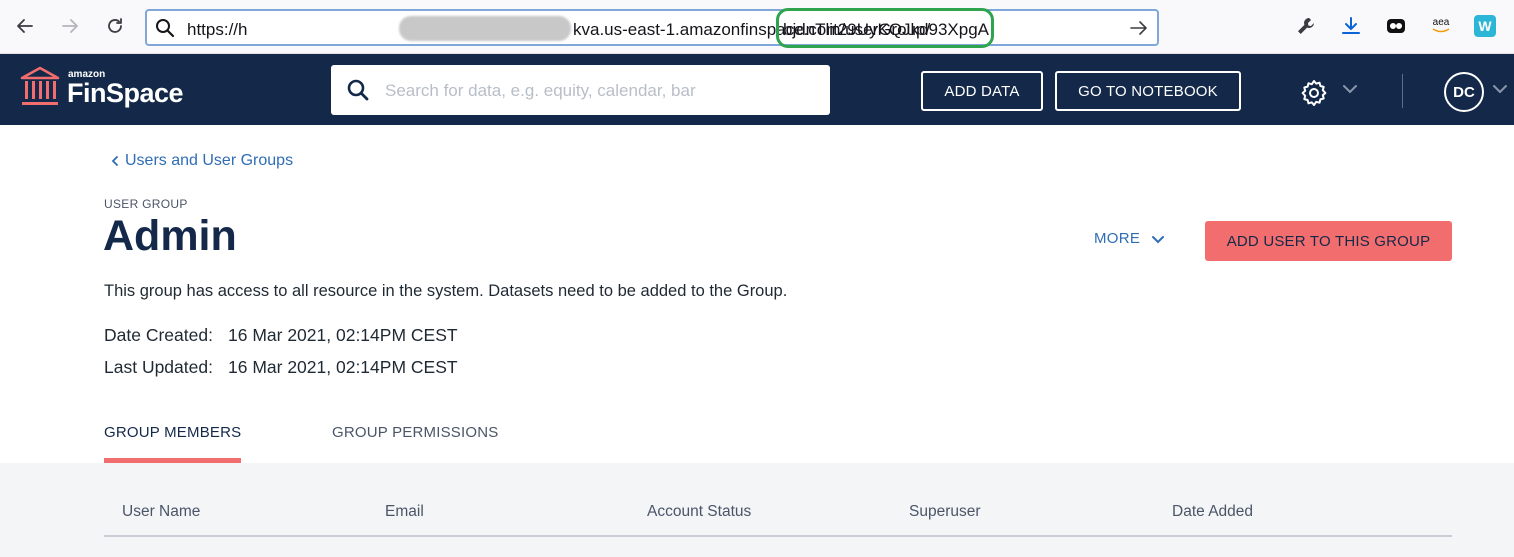 This screenshot has height=557, width=1514. What do you see at coordinates (343, 367) in the screenshot?
I see `last-updated-value: 16 Mar 2021, 02:14PM CEST` at bounding box center [343, 367].